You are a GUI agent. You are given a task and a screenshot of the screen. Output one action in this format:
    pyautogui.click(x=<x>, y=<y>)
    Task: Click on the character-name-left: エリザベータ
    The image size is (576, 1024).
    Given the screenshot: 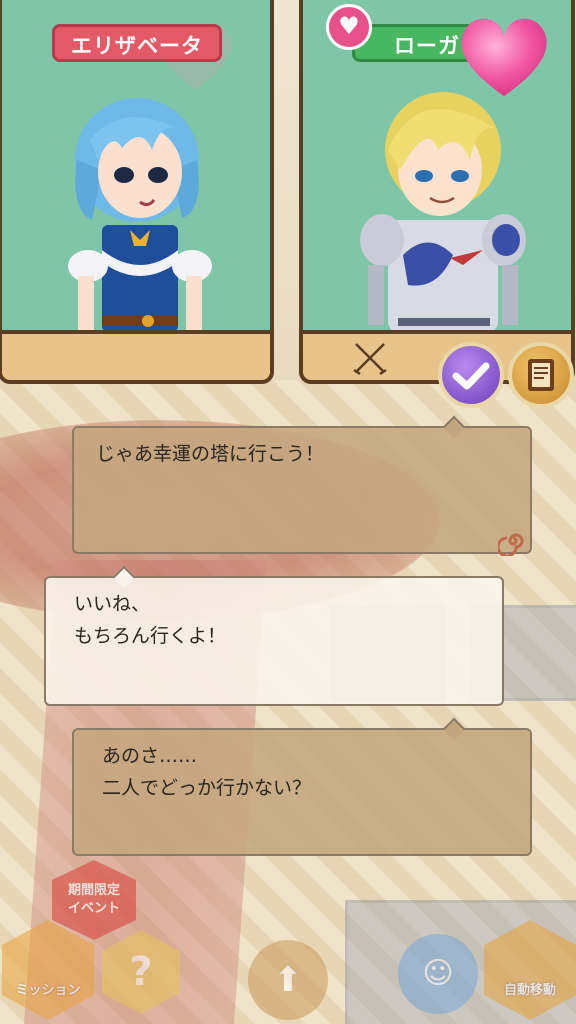 What is the action you would take?
    pyautogui.click(x=137, y=43)
    